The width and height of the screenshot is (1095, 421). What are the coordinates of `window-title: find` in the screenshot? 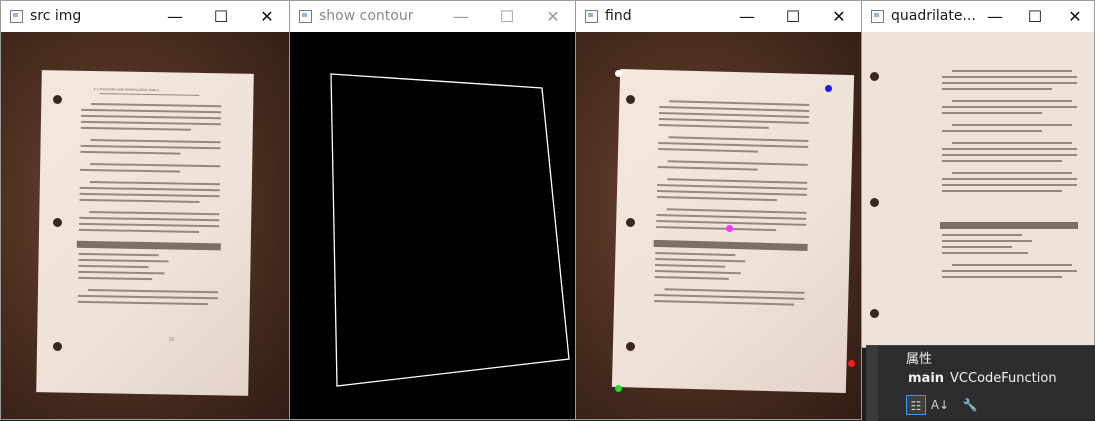 It's located at (618, 16).